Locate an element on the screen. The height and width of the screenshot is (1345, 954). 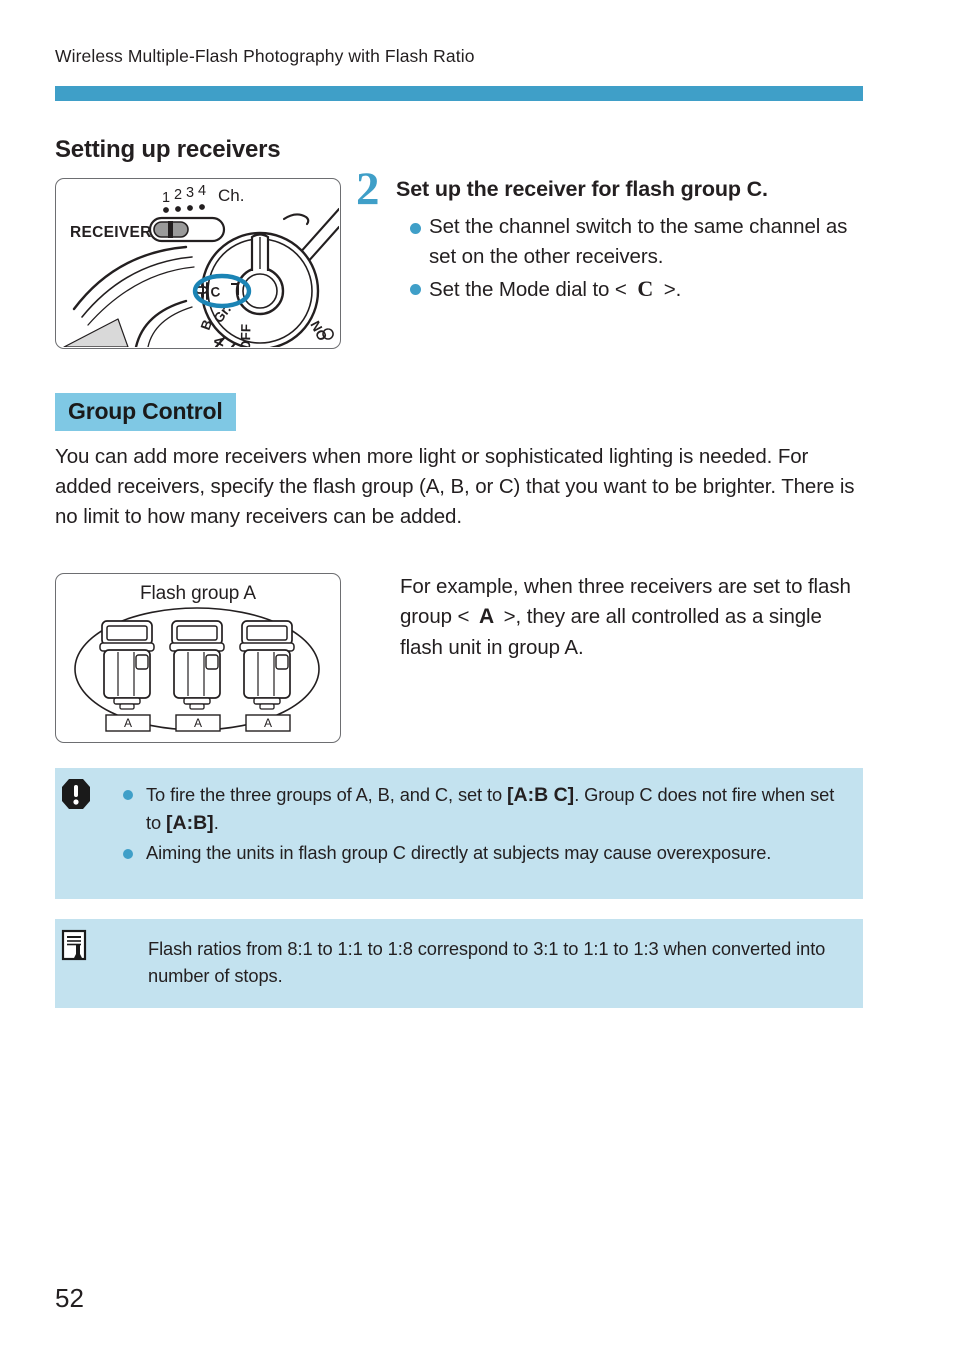
mode-dial: C Gr. B A OFF A NO is located at coordinates (262, 289).